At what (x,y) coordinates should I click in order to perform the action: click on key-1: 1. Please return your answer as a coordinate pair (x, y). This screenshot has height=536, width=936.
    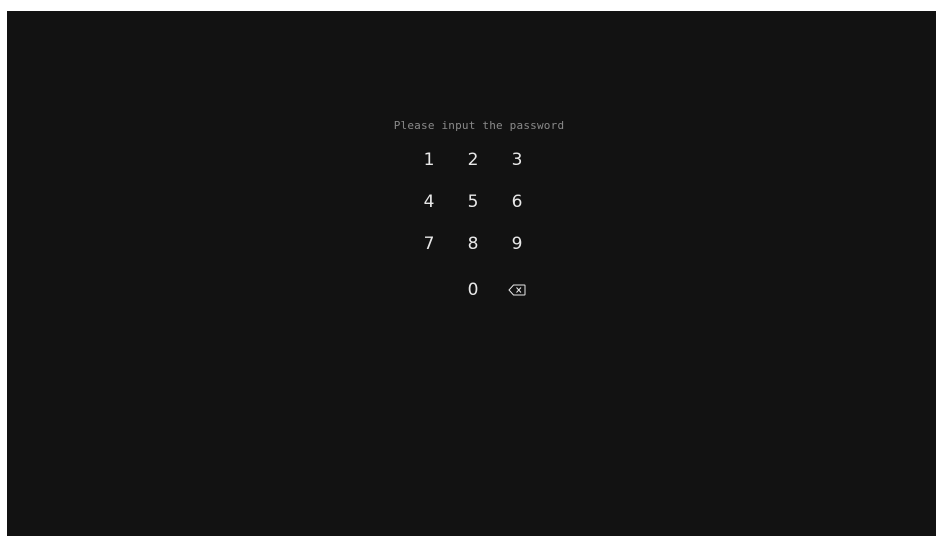
    Looking at the image, I should click on (429, 160).